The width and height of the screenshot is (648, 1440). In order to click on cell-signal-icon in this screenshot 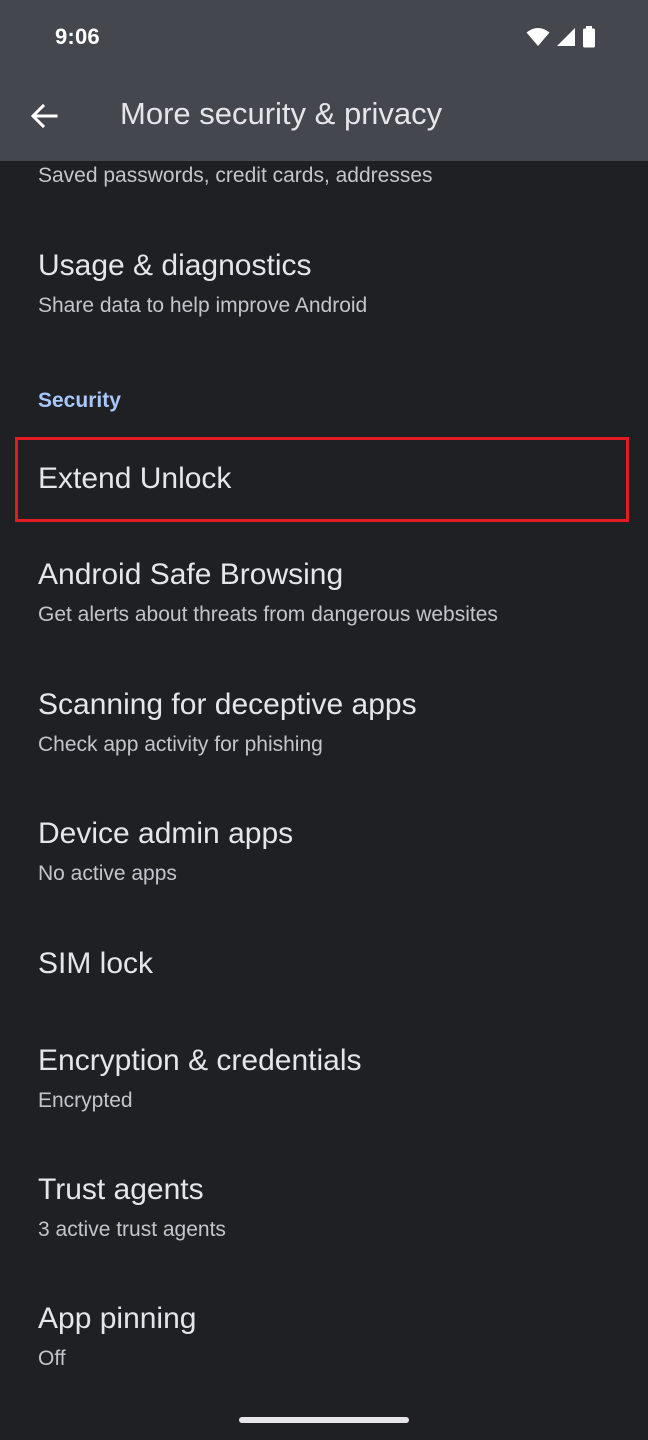, I will do `click(566, 37)`.